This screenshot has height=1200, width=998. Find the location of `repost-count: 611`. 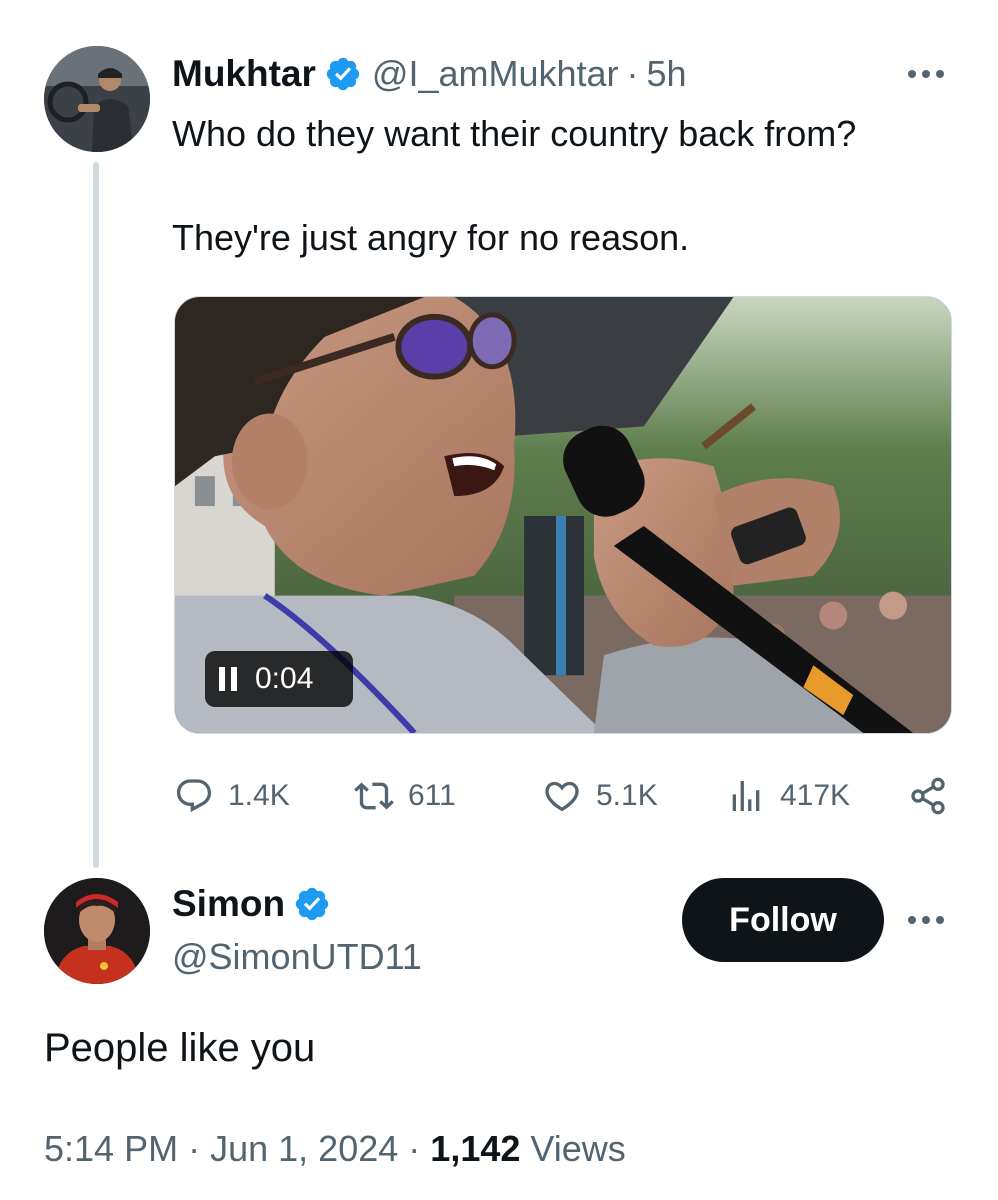

repost-count: 611 is located at coordinates (432, 795).